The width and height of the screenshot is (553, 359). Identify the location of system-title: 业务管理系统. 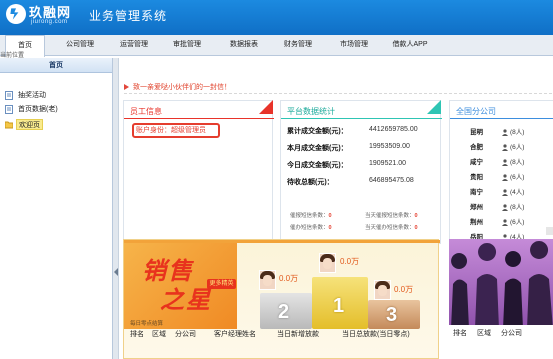
(128, 16).